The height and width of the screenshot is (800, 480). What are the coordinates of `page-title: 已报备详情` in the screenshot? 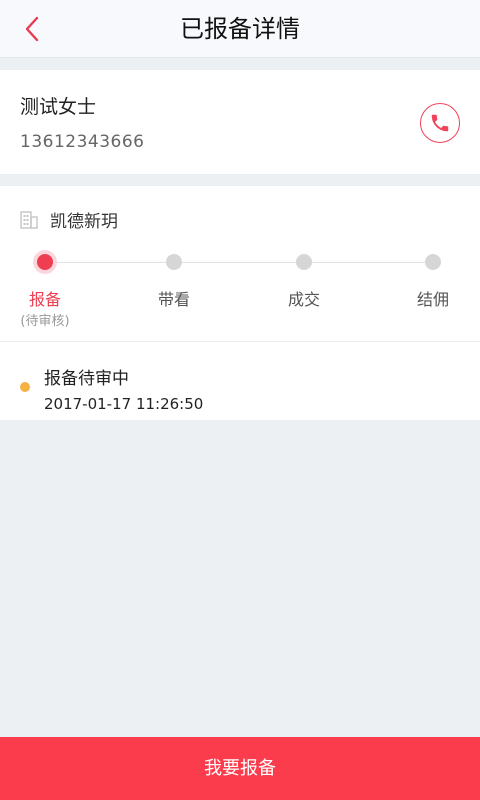 It's located at (240, 29).